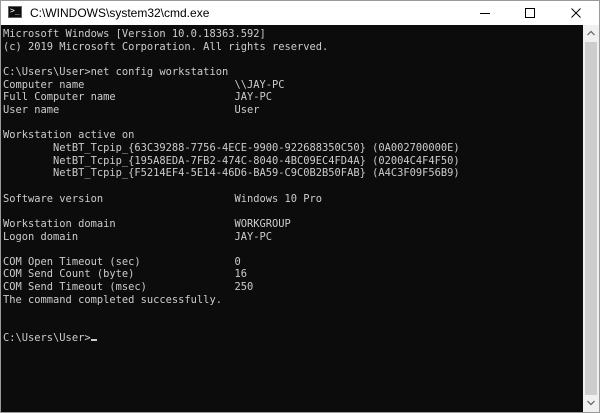  What do you see at coordinates (163, 198) in the screenshot?
I see `console-line: Software version Windows 10 Pro` at bounding box center [163, 198].